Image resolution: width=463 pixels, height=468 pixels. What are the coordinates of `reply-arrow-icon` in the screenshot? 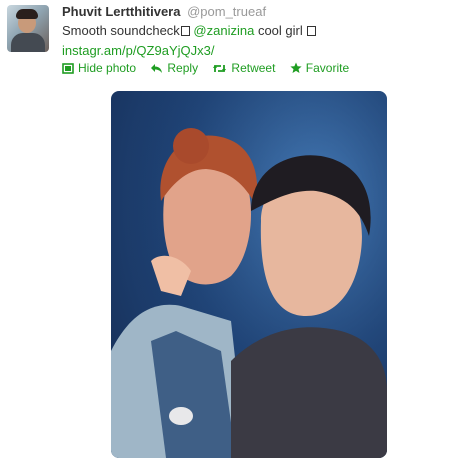 It's located at (157, 68).